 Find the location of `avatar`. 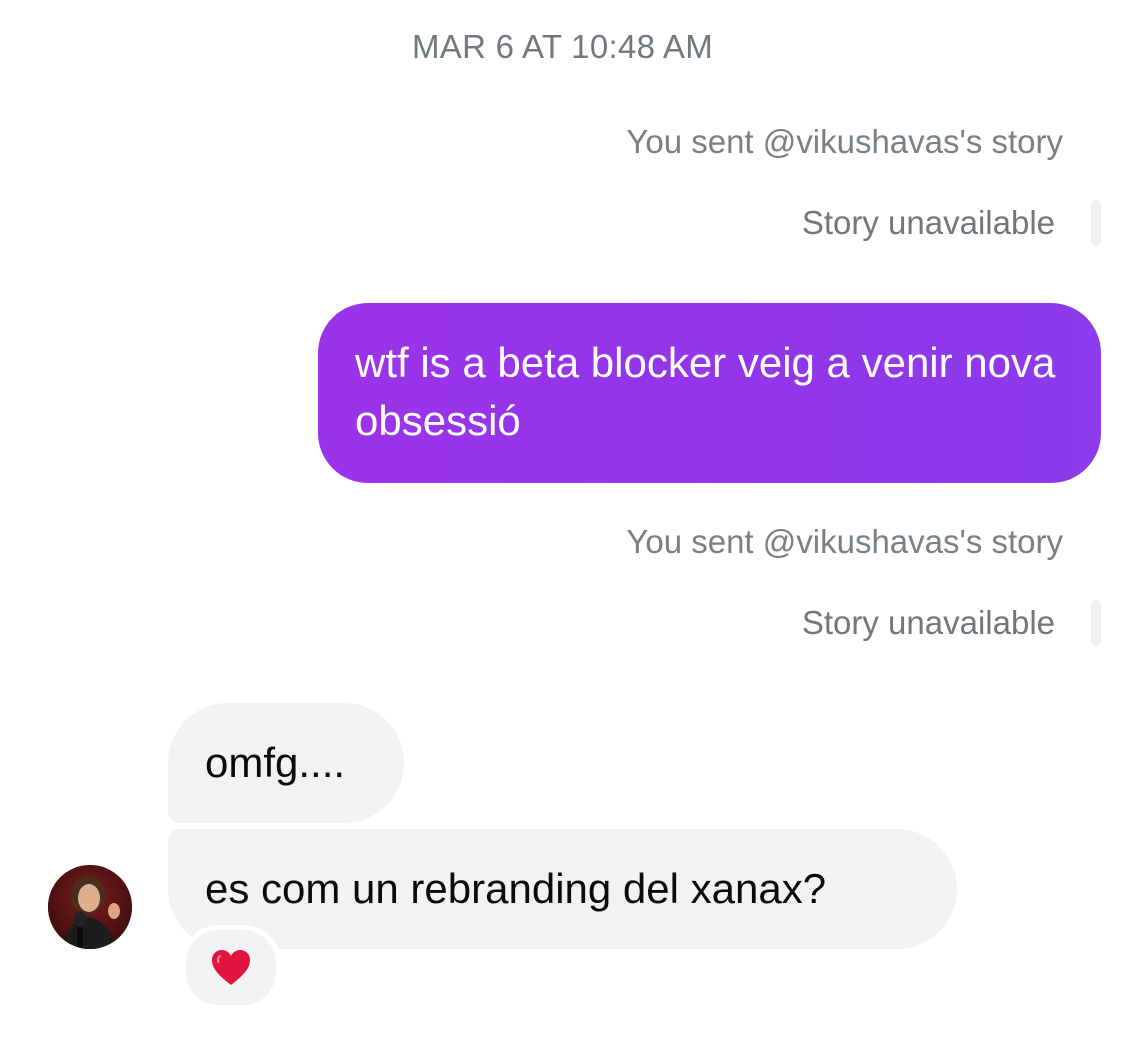

avatar is located at coordinates (90, 907).